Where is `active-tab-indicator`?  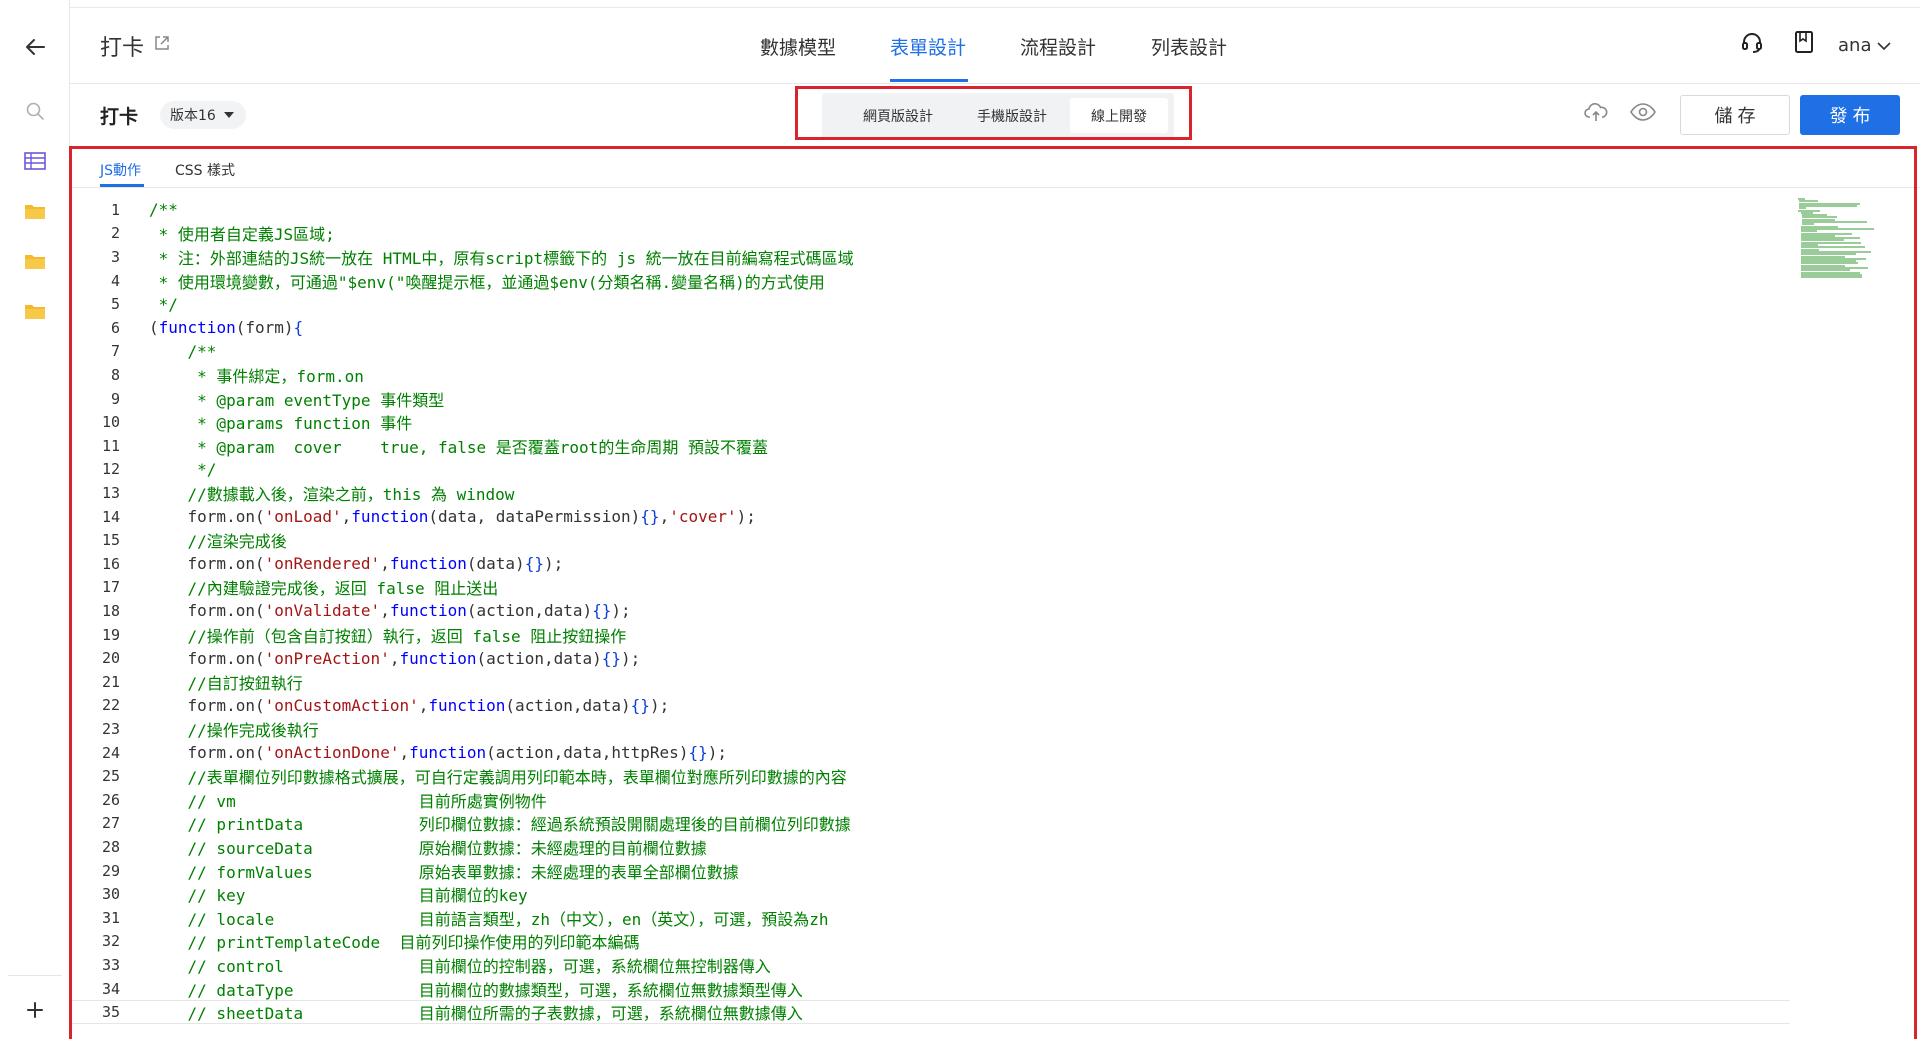 active-tab-indicator is located at coordinates (929, 80).